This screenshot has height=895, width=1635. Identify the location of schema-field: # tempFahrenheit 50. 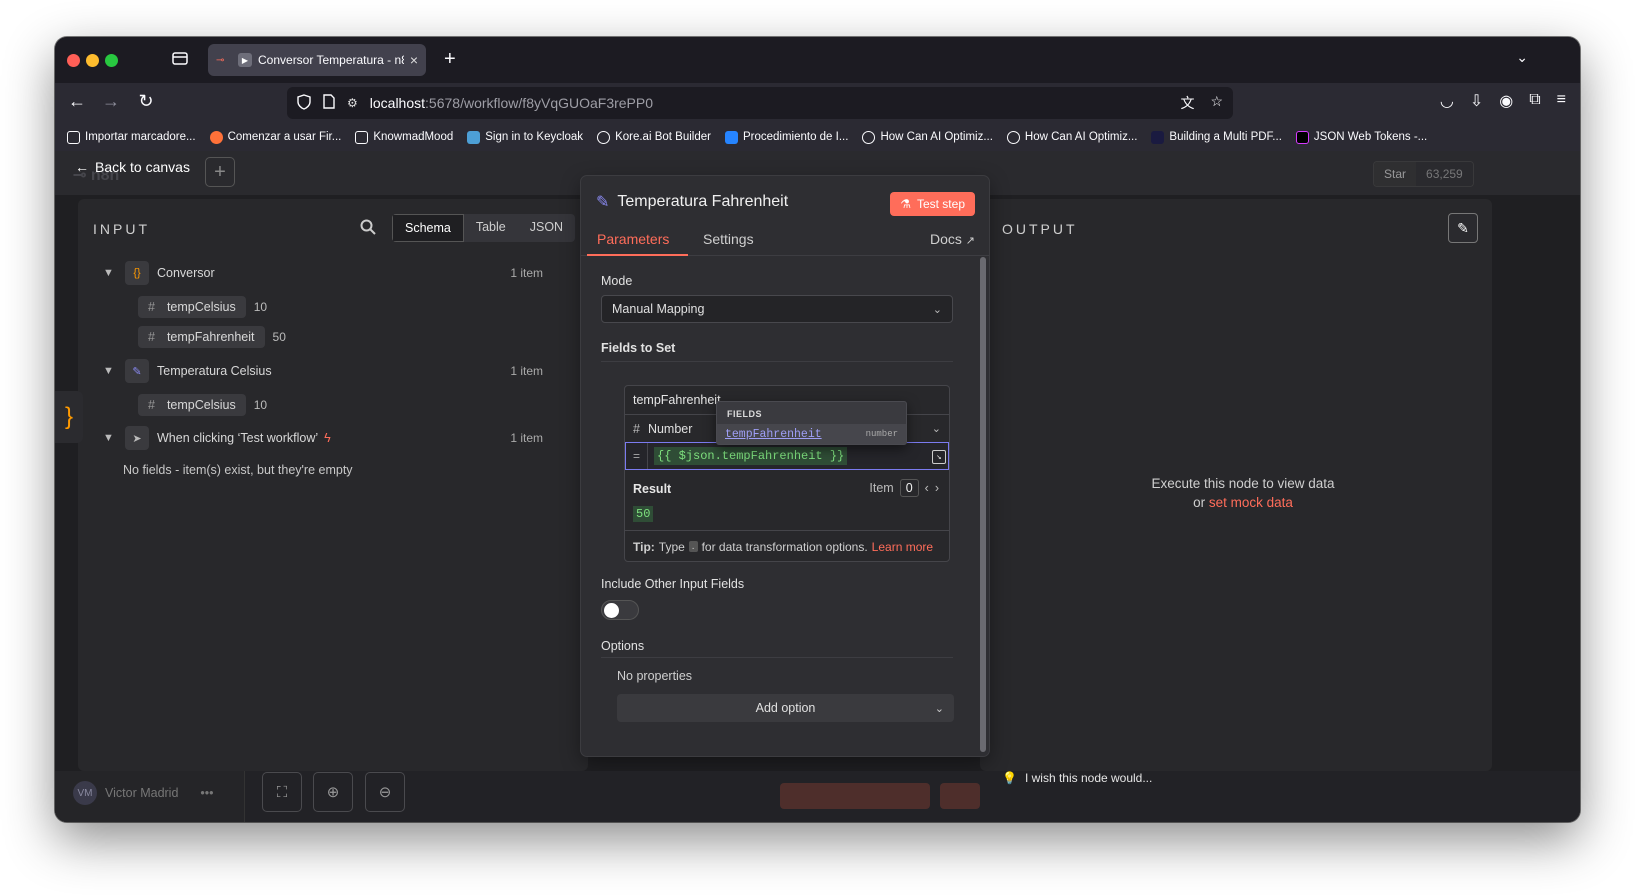
(212, 337).